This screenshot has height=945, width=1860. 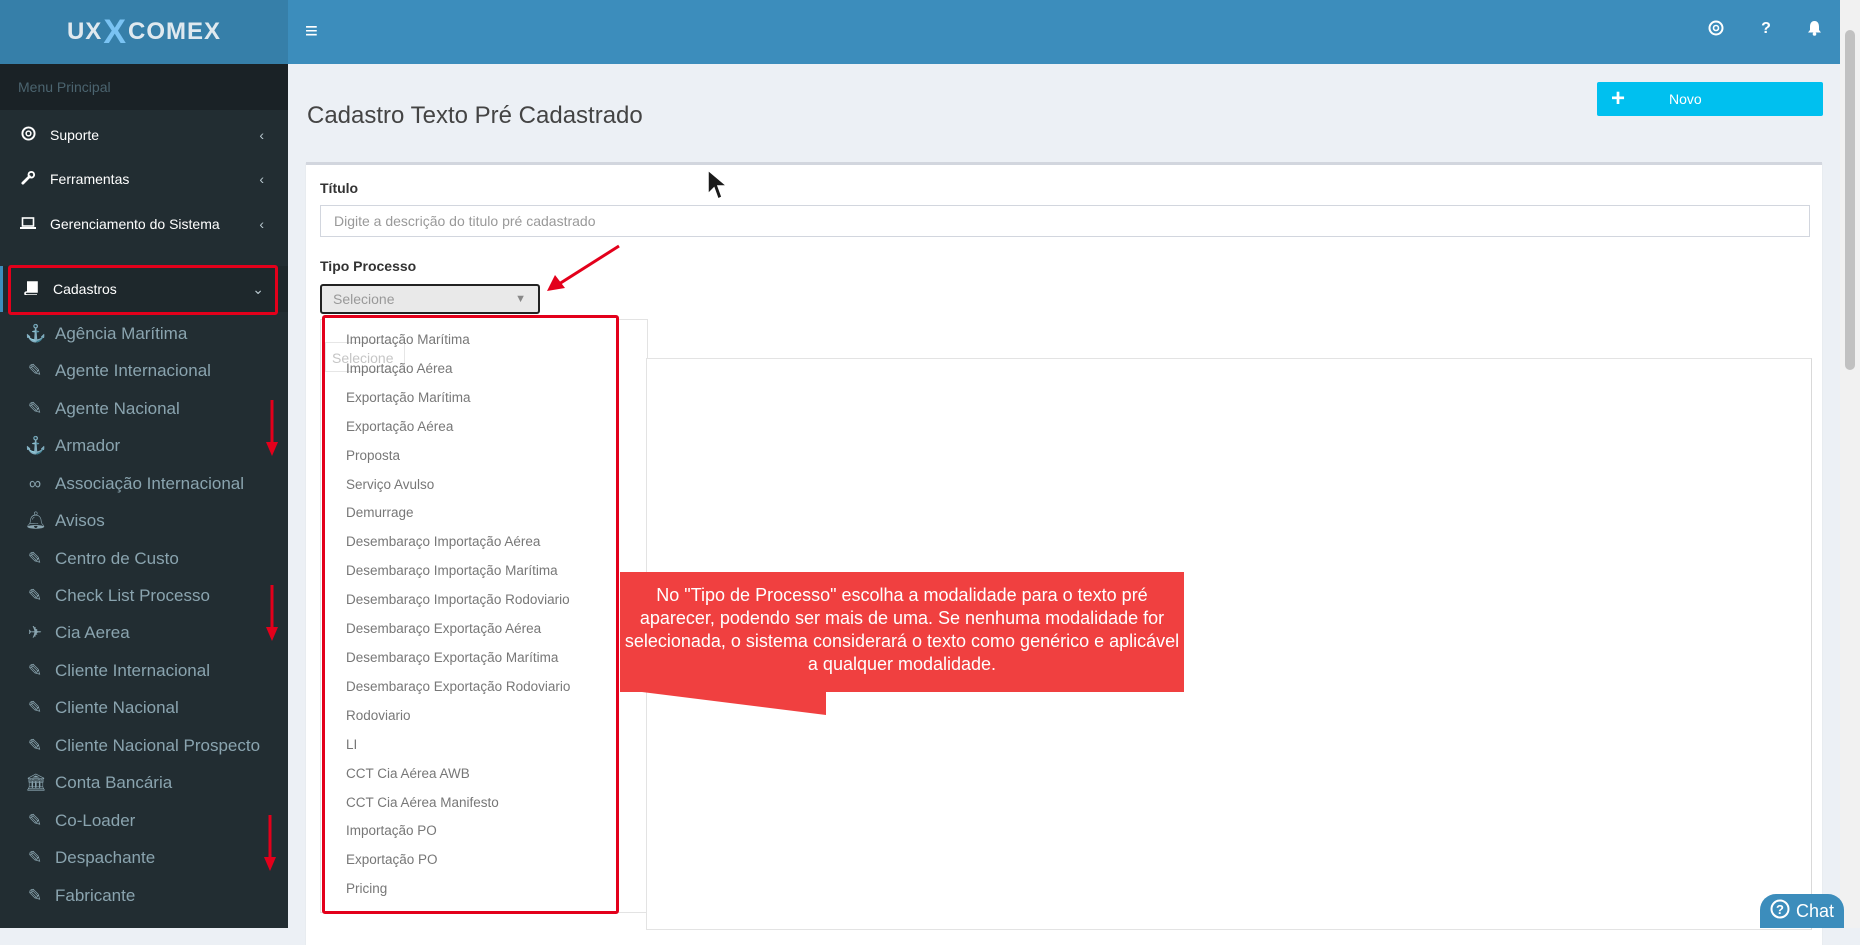 What do you see at coordinates (475, 115) in the screenshot?
I see `page-title: Cadastro Texto Pré Cadastrado` at bounding box center [475, 115].